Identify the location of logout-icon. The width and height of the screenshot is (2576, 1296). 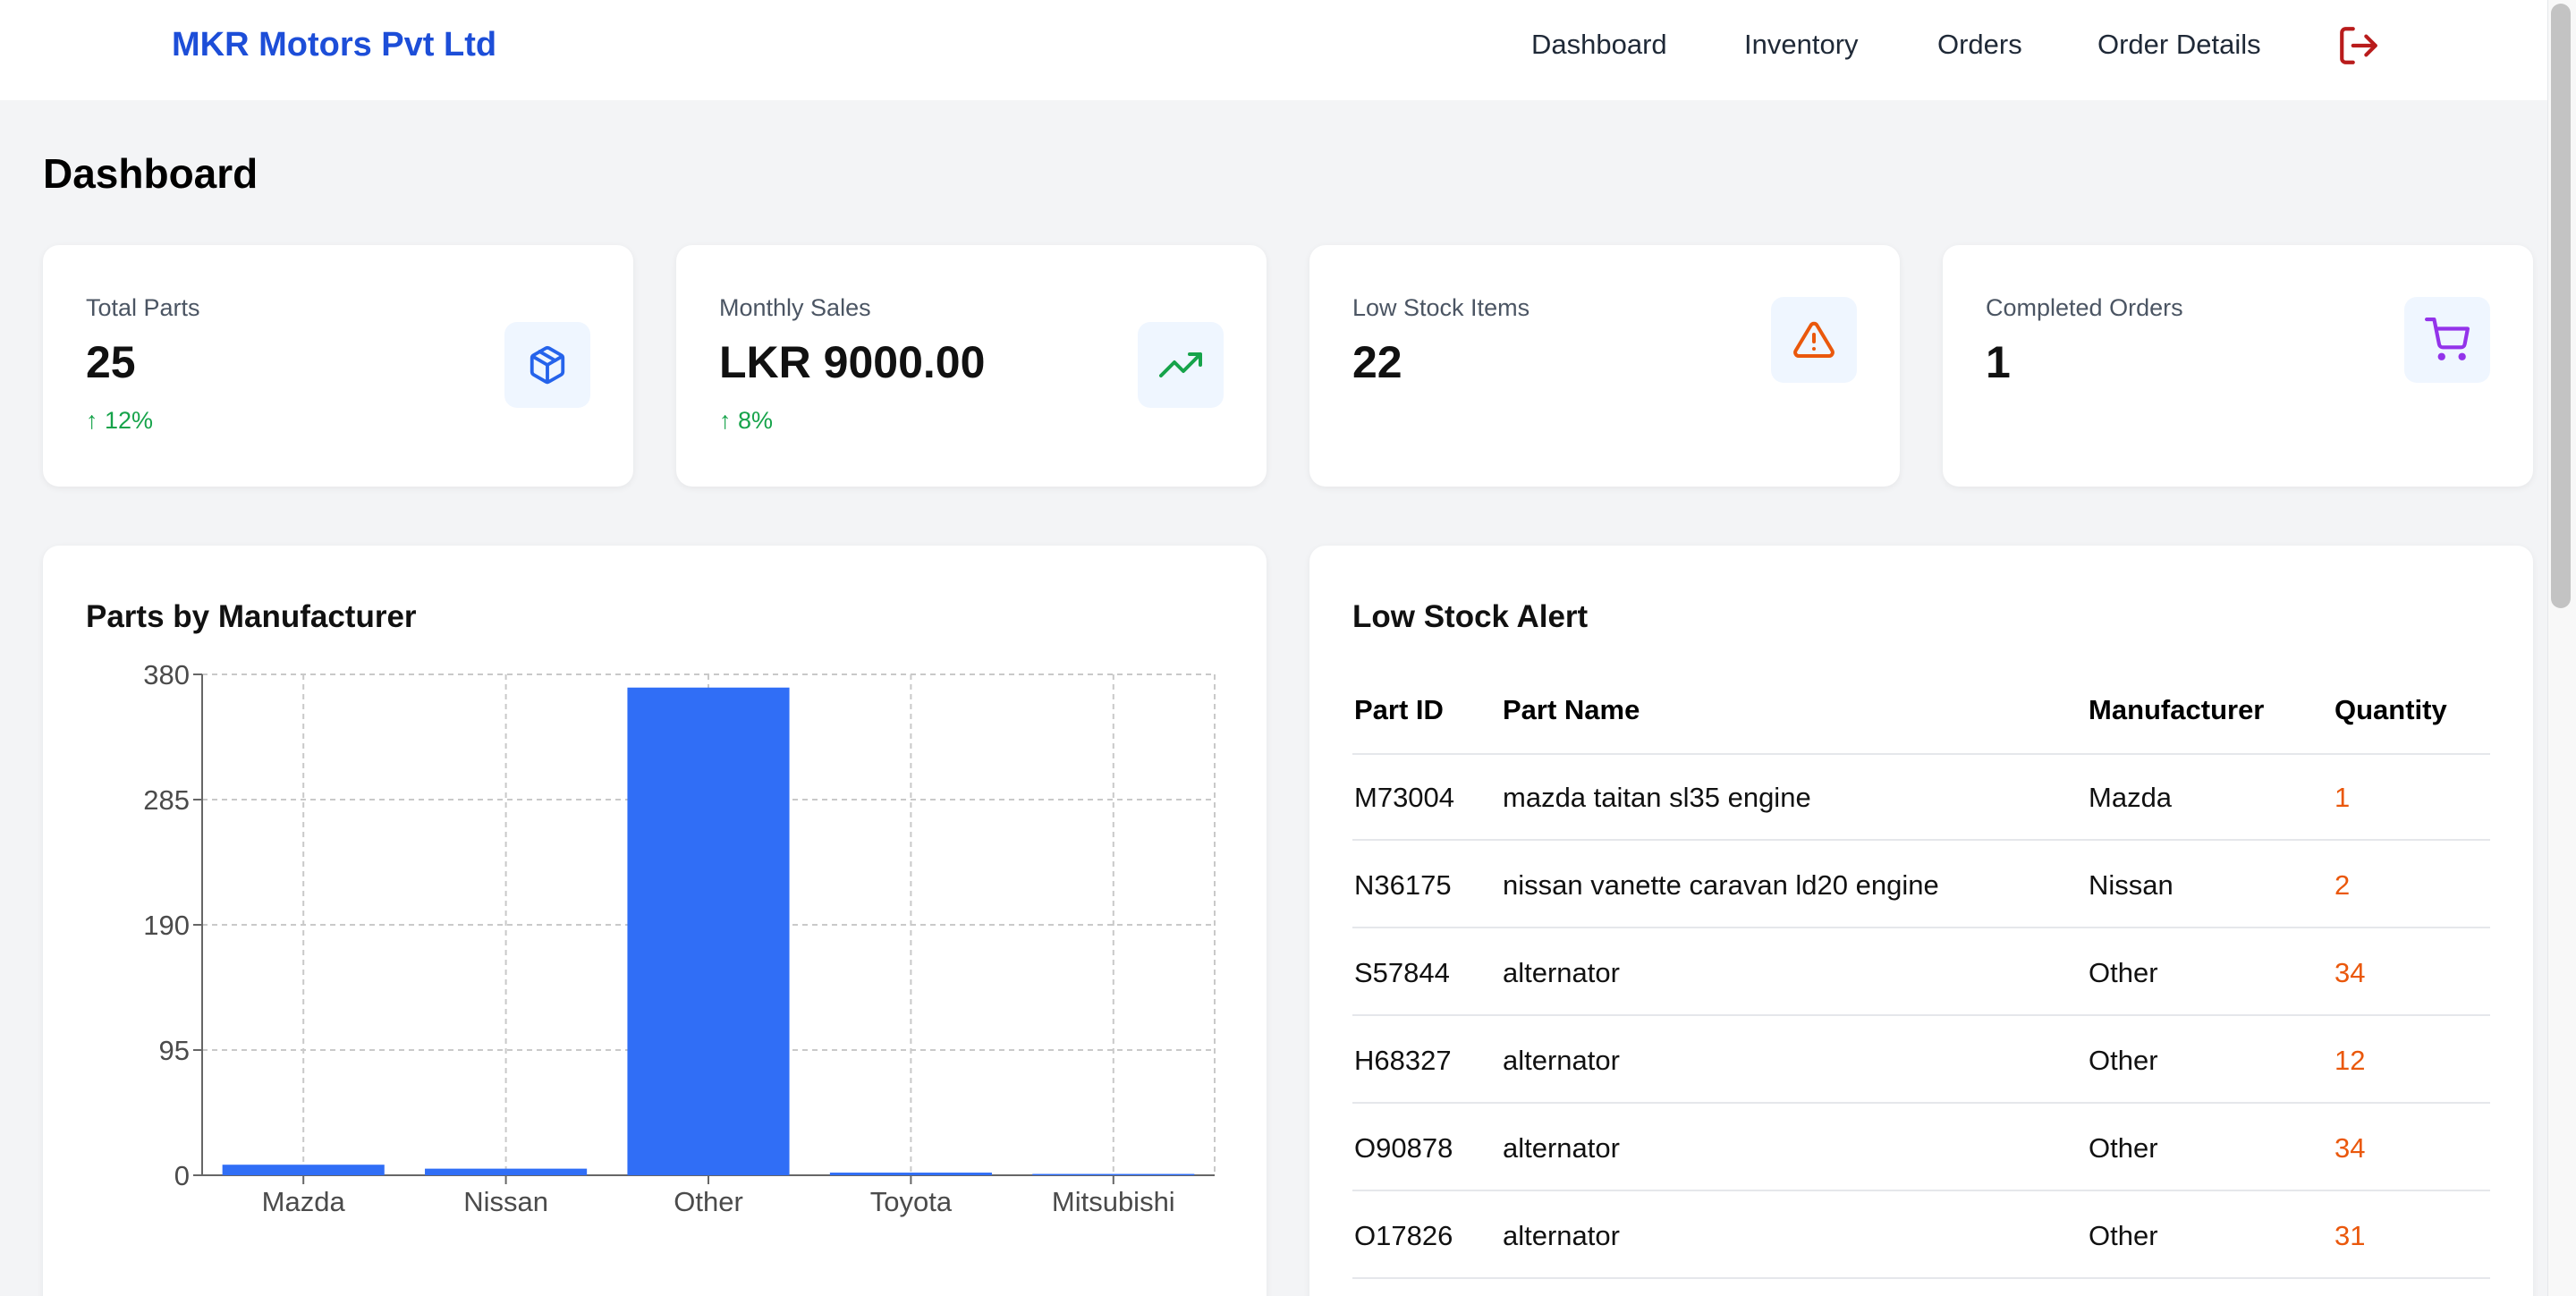
(2358, 45).